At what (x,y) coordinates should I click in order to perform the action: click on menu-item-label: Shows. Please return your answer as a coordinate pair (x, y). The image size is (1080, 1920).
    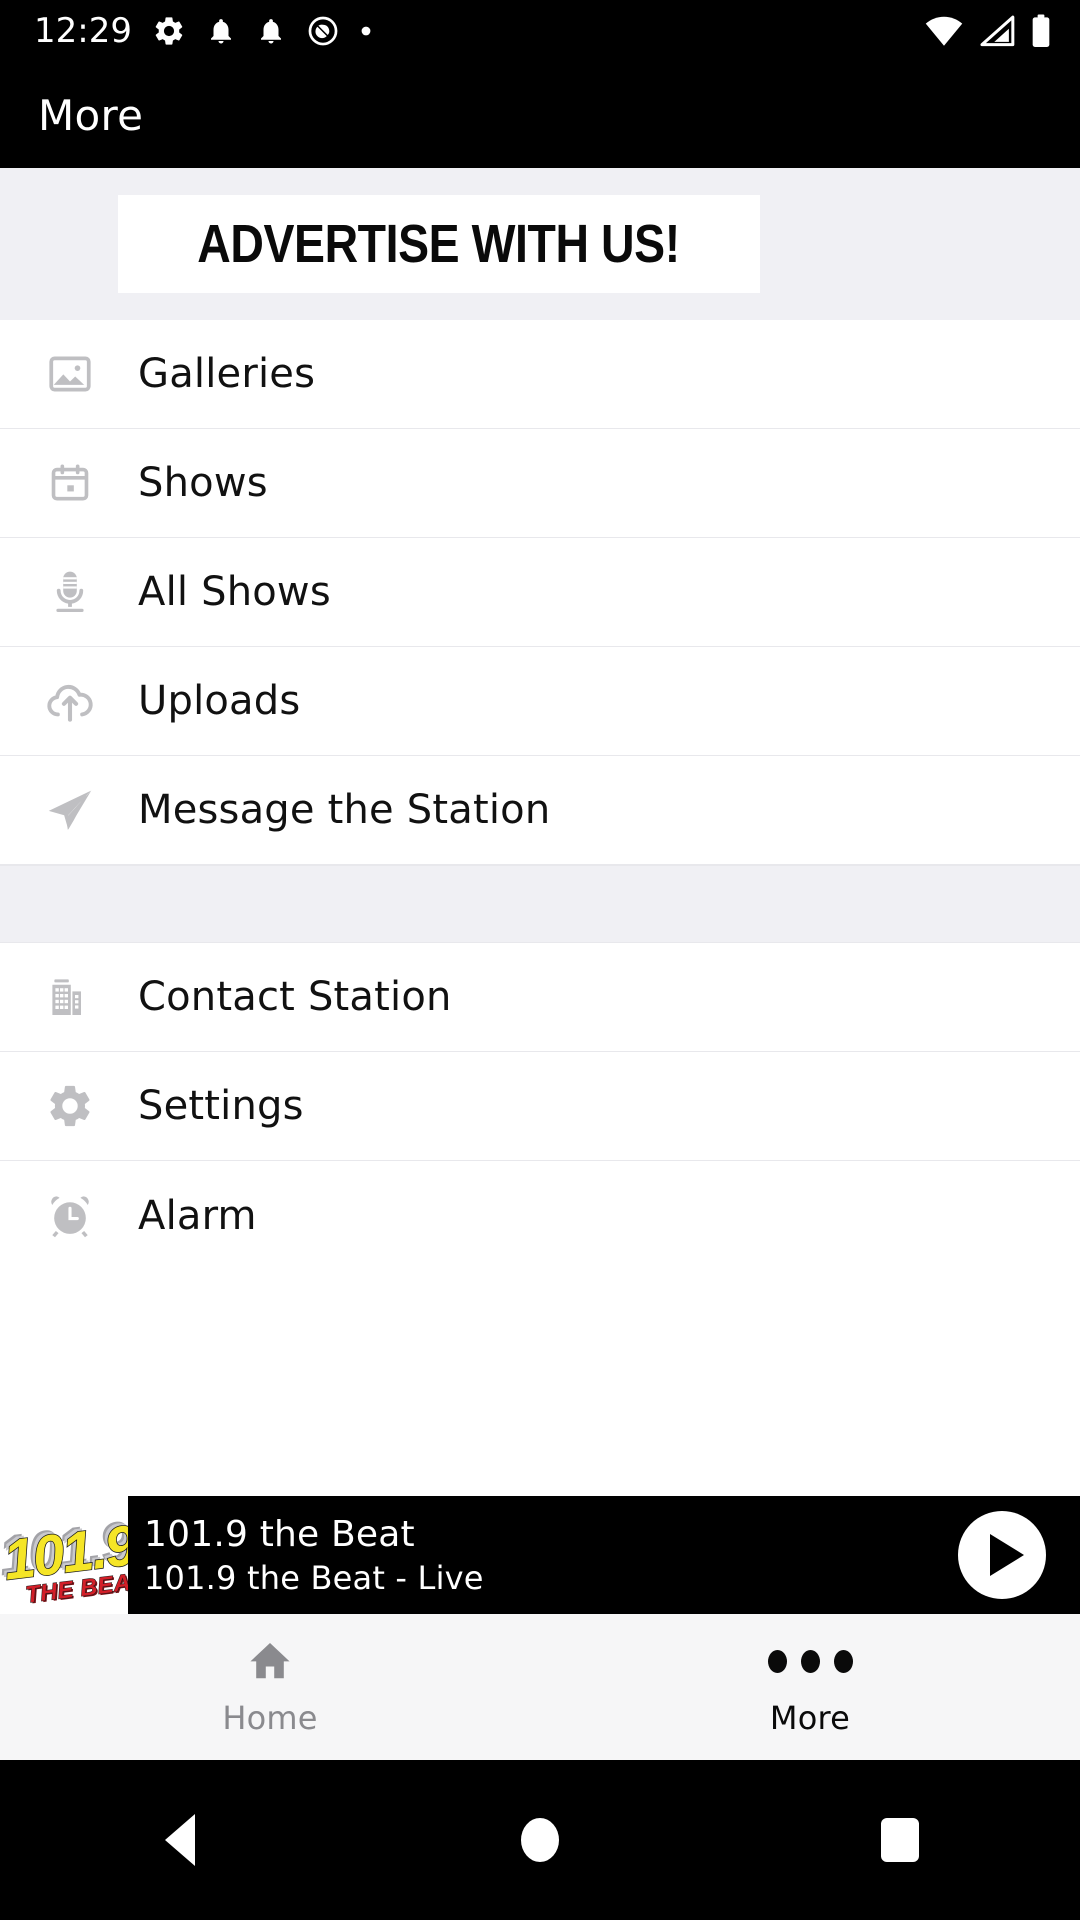
    Looking at the image, I should click on (203, 483).